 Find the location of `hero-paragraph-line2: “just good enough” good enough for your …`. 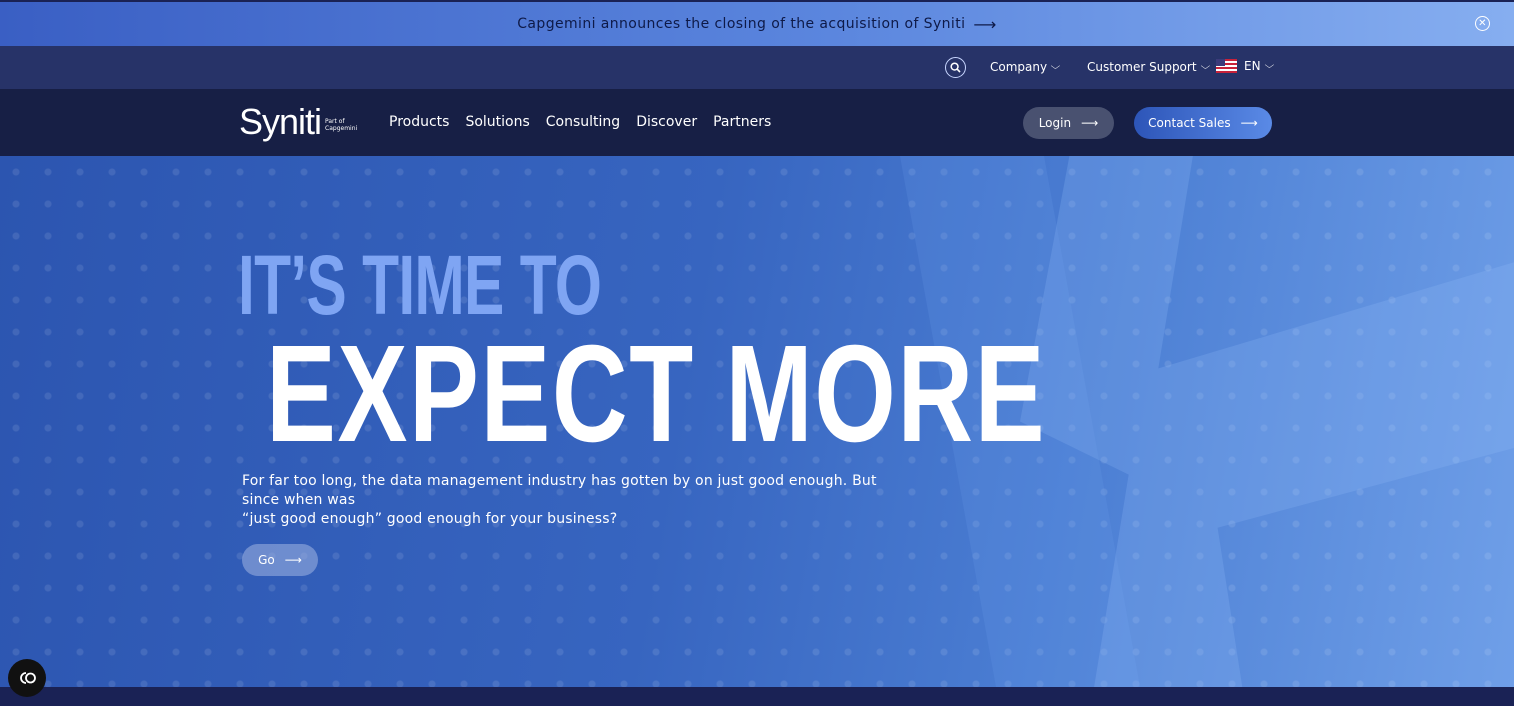

hero-paragraph-line2: “just good enough” good enough for your … is located at coordinates (430, 519).